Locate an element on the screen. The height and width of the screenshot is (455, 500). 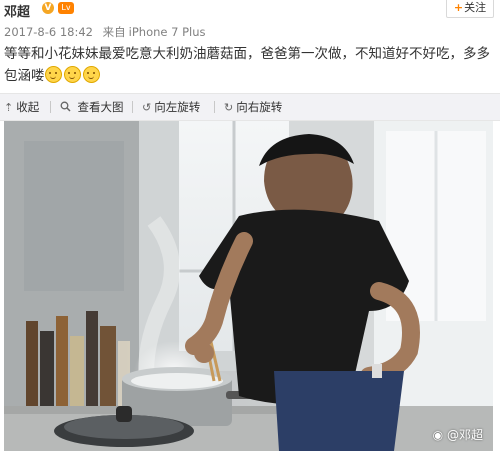
collapse-icon: ⇡ is located at coordinates (9, 107).